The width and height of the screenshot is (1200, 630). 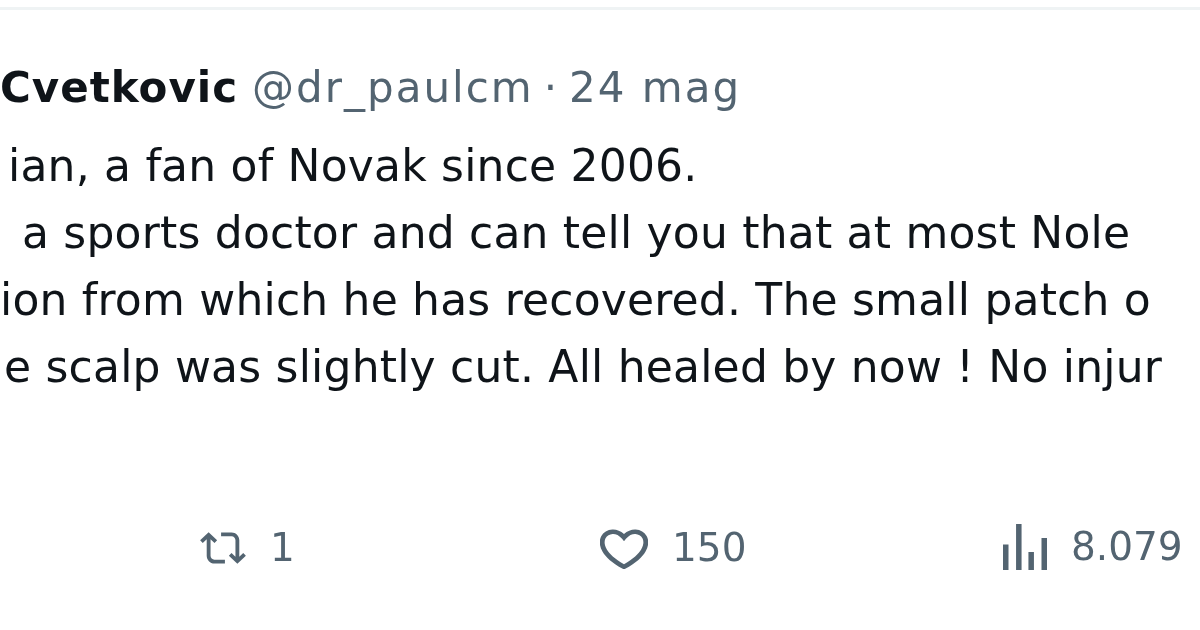 What do you see at coordinates (1025, 547) in the screenshot?
I see `bar-chart-icon` at bounding box center [1025, 547].